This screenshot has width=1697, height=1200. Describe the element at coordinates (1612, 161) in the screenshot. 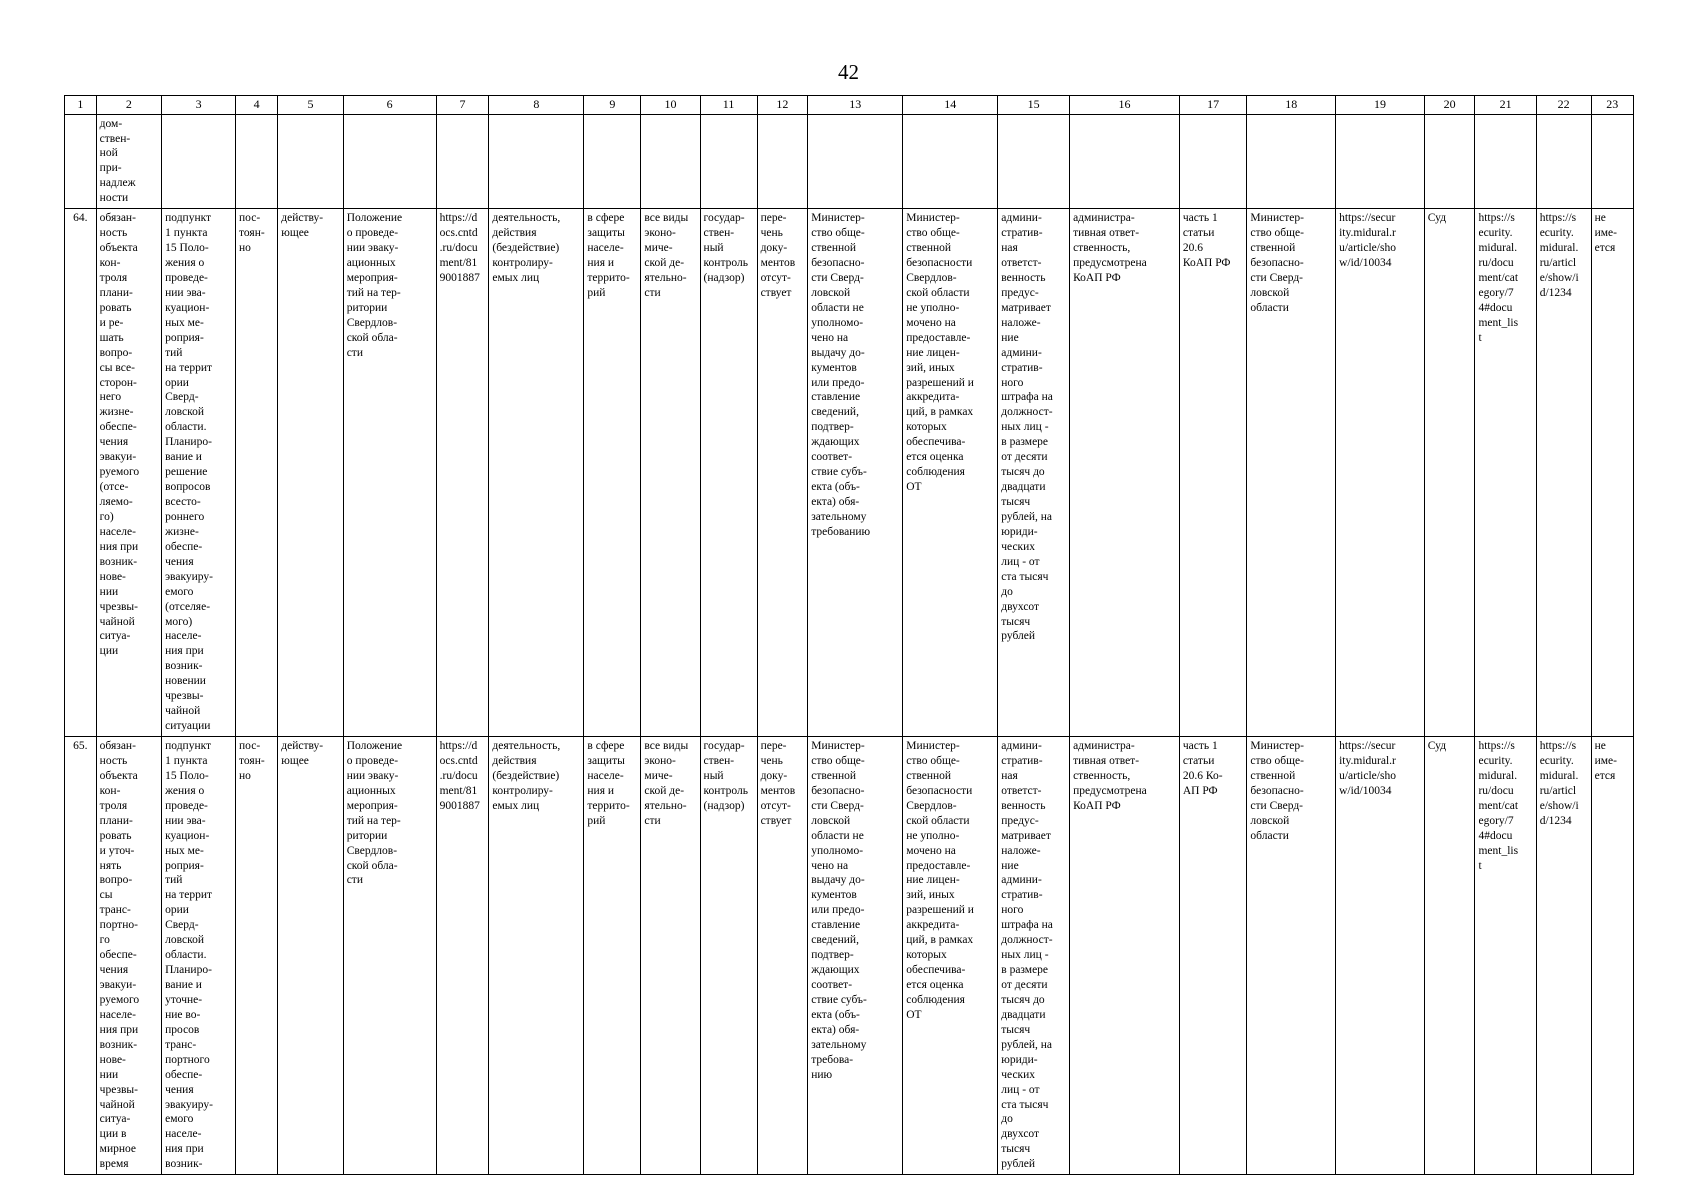

I see `cell-notes` at that location.